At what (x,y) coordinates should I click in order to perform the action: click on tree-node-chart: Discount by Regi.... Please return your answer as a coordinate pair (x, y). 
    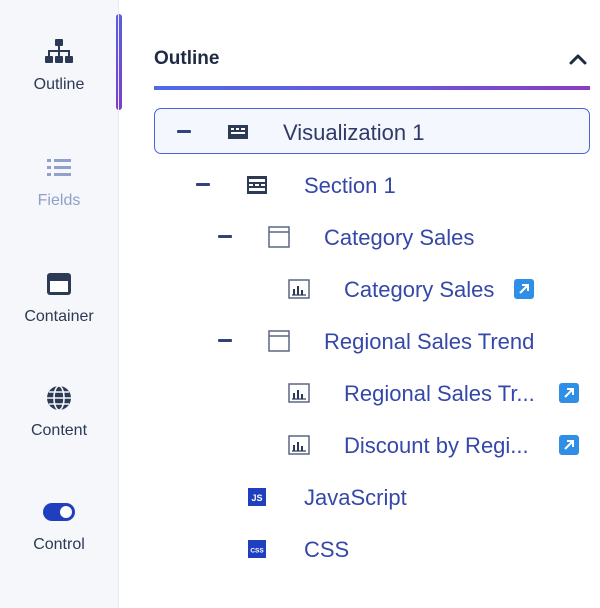
    Looking at the image, I should click on (372, 445).